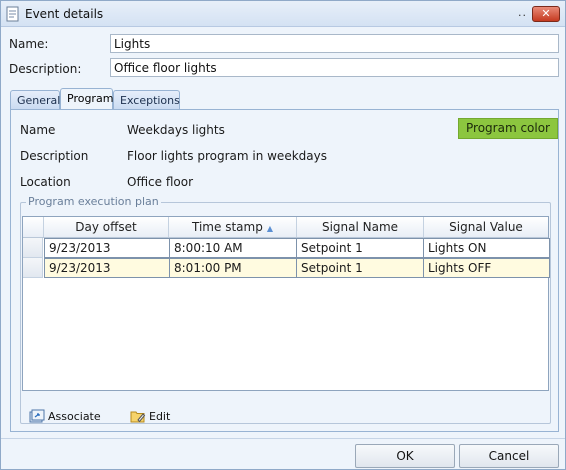 This screenshot has height=470, width=566. I want to click on program-location-label: Location, so click(45, 182).